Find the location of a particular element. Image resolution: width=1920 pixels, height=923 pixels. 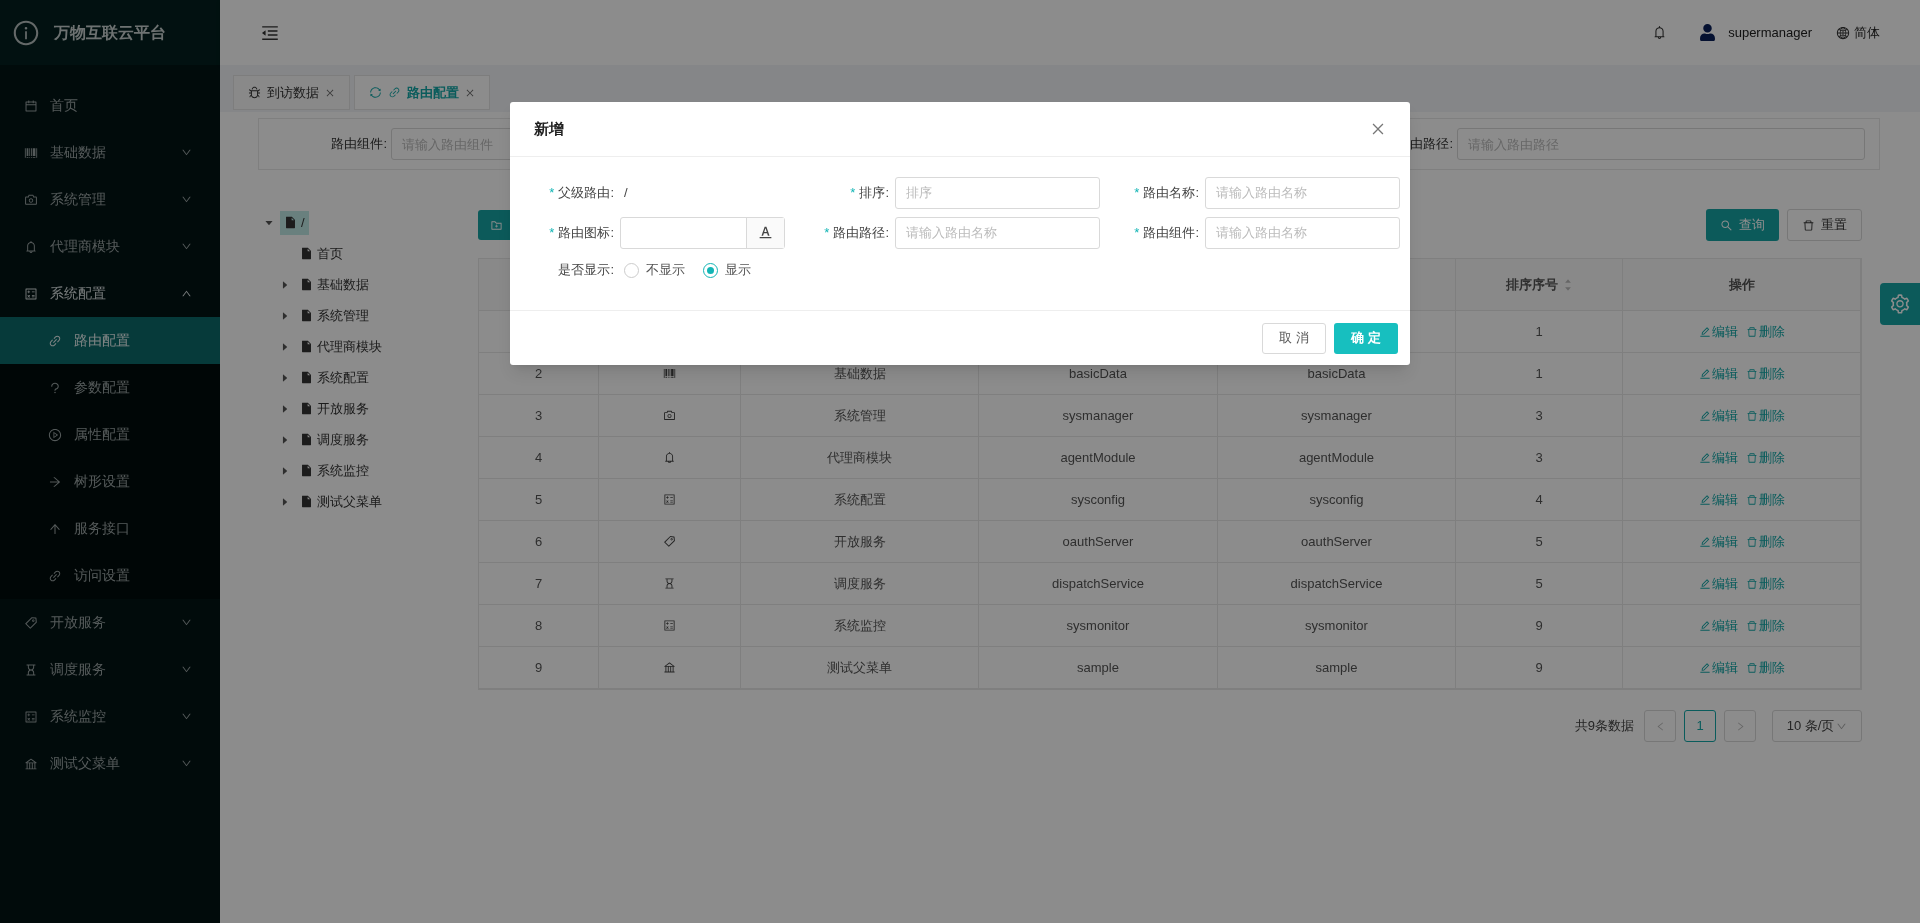

field-label: 排序: is located at coordinates (874, 192).